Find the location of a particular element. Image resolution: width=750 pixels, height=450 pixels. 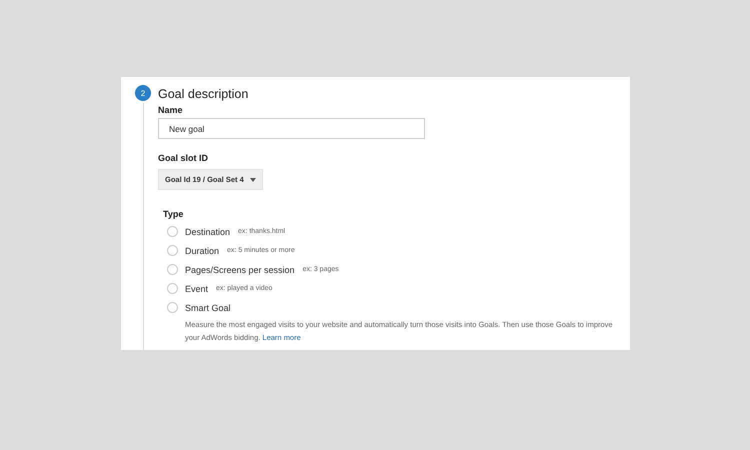

option-label: Pages/Screens per session is located at coordinates (240, 269).